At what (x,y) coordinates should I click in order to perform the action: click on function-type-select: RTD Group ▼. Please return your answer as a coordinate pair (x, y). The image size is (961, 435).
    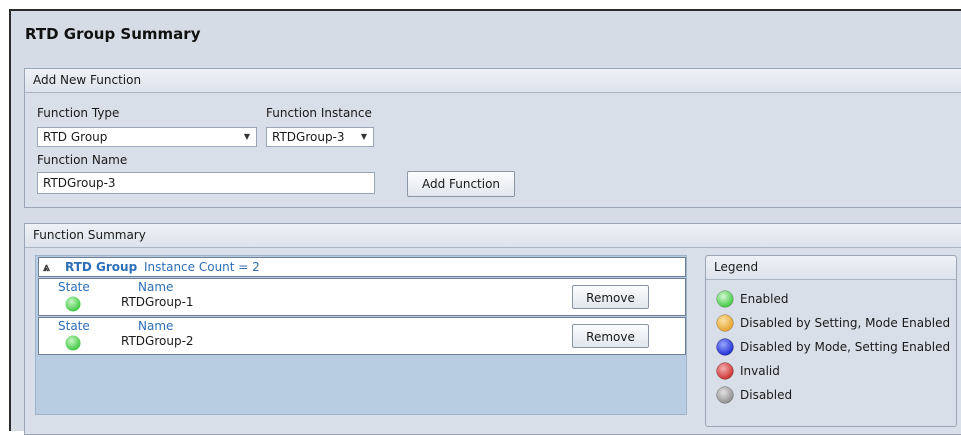
    Looking at the image, I should click on (147, 137).